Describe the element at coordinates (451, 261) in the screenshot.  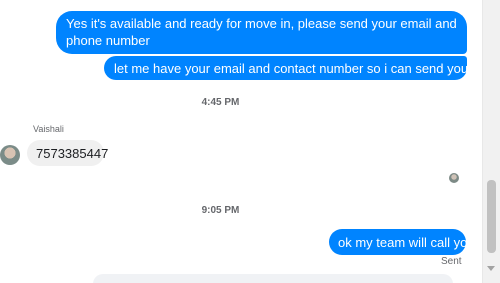
I see `message-status: Sent` at that location.